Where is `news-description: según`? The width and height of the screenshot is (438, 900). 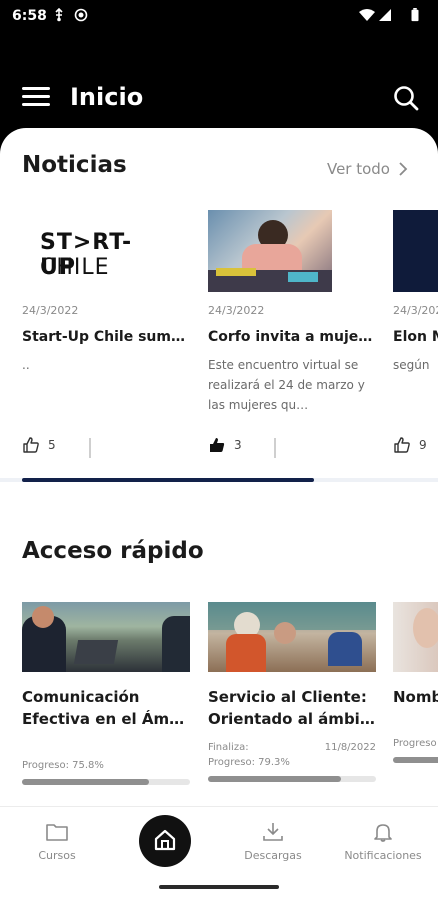 news-description: según is located at coordinates (411, 365).